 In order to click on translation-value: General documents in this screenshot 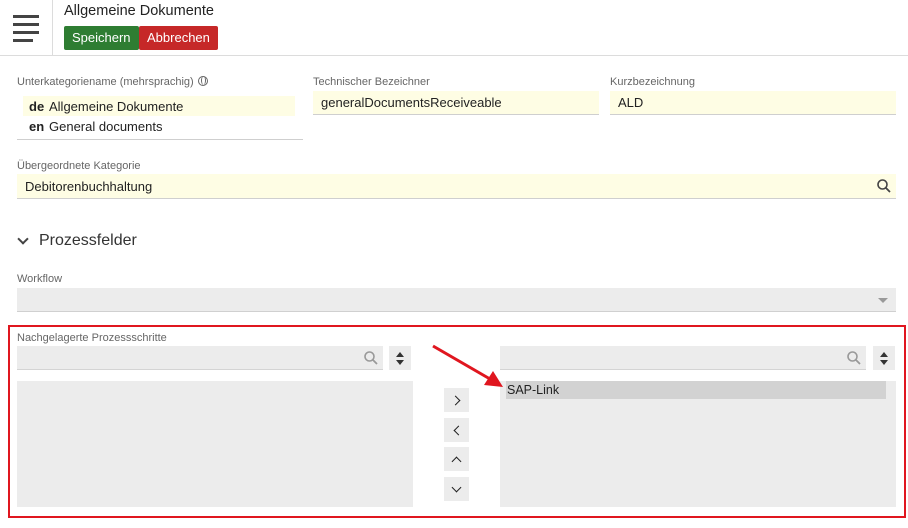, I will do `click(106, 126)`.